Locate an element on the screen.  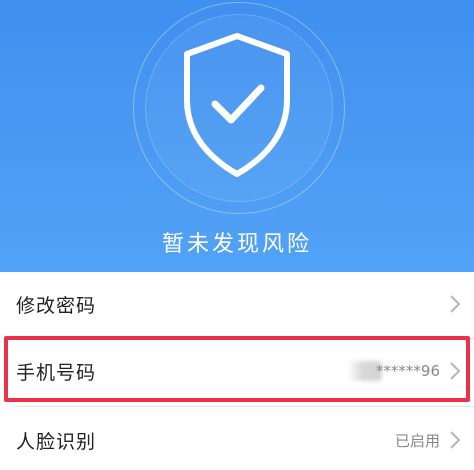
list-item-face-recognition: 人脸识别 已启用 is located at coordinates (237, 440).